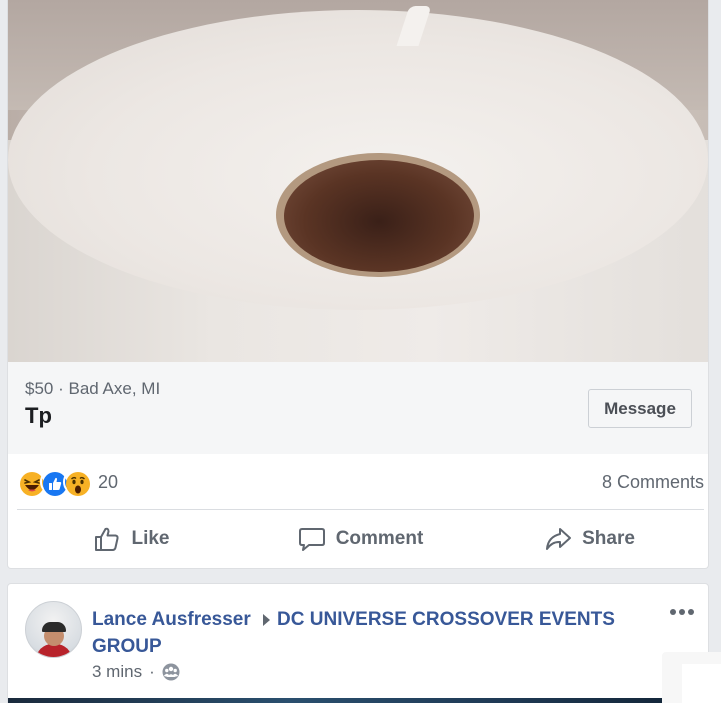 Image resolution: width=721 pixels, height=703 pixels. What do you see at coordinates (358, 700) in the screenshot?
I see `post-image` at bounding box center [358, 700].